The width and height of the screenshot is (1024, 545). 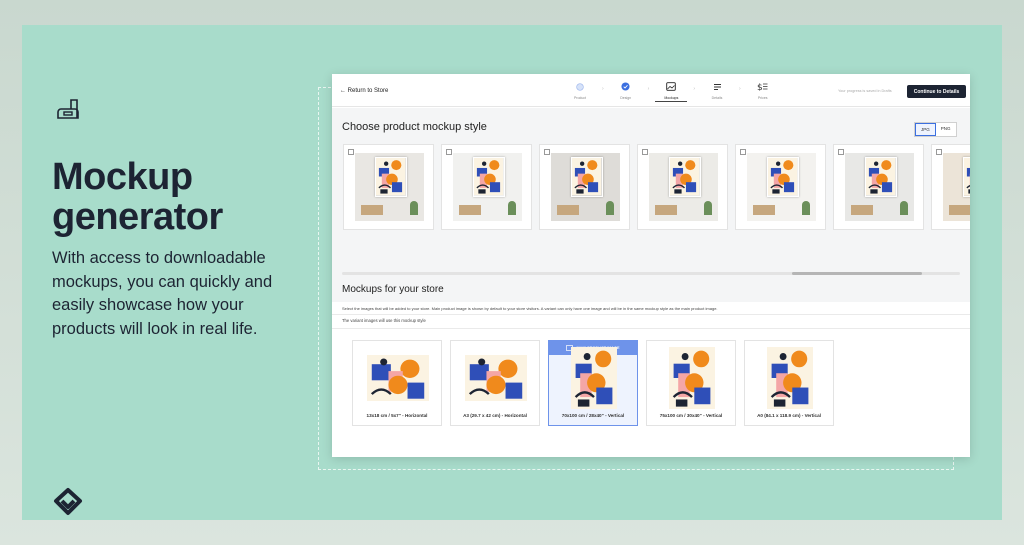 What do you see at coordinates (495, 415) in the screenshot?
I see `size-variant-label: A3 (29.7 x 42 cm) - Horizontal` at bounding box center [495, 415].